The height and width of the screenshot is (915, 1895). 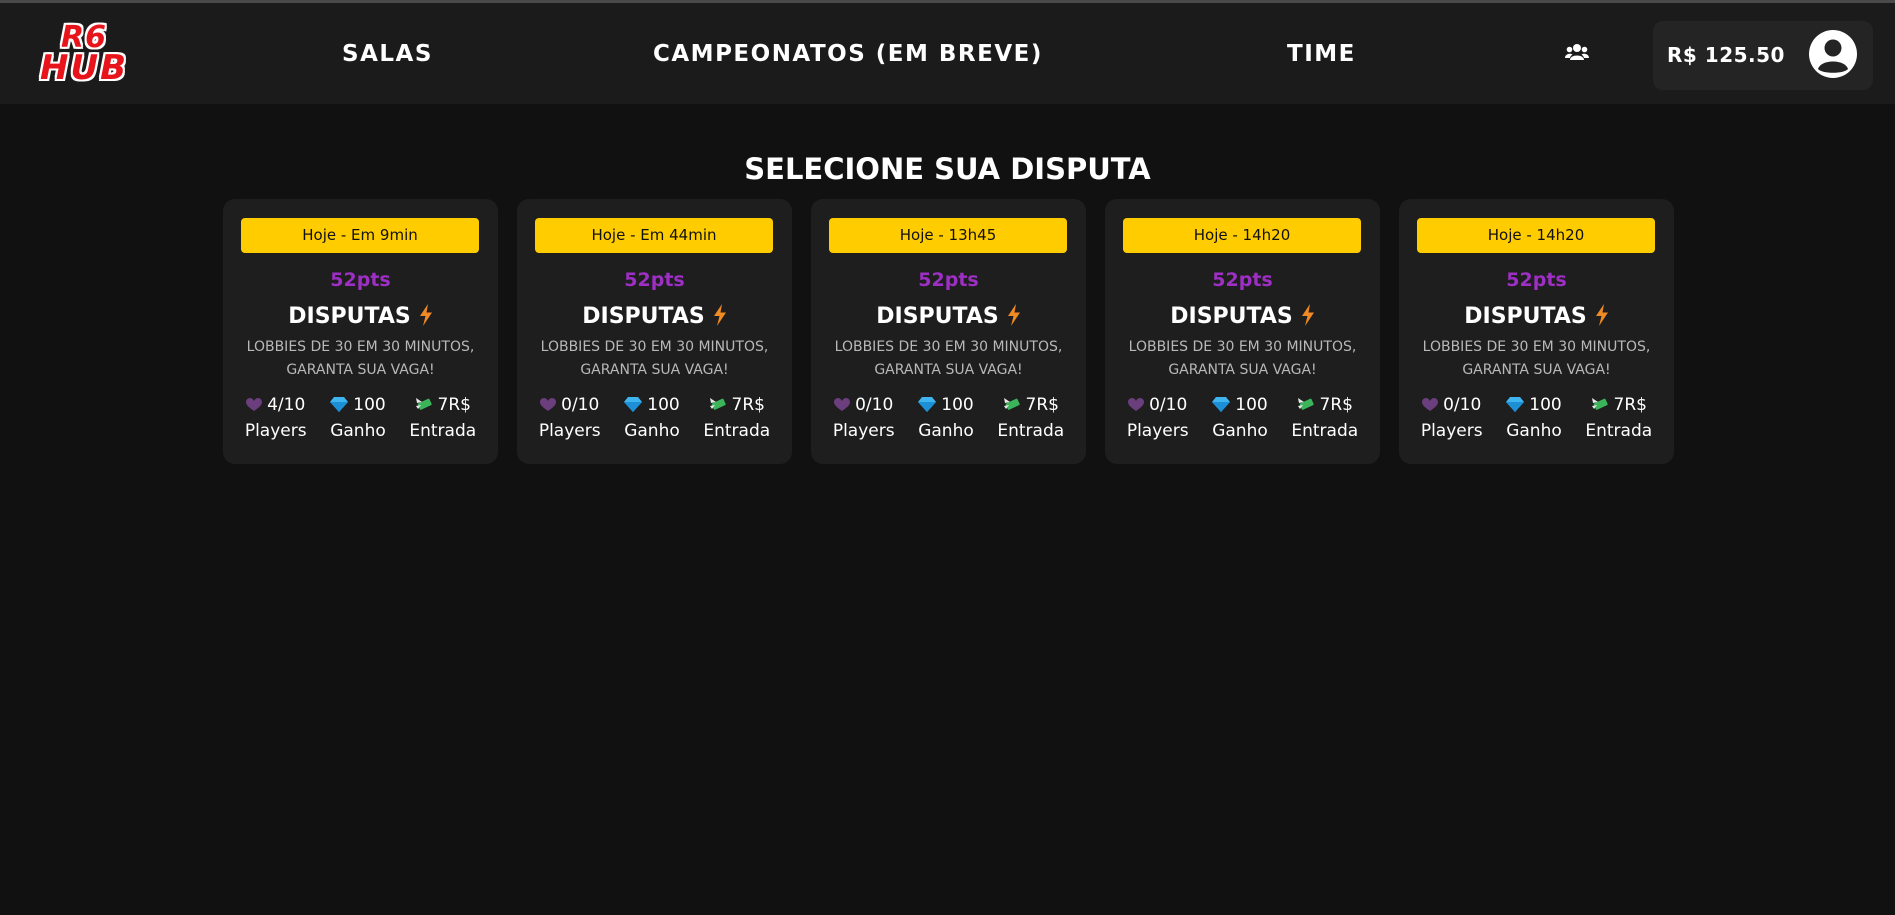 I want to click on user-avatar-icon, so click(x=1833, y=54).